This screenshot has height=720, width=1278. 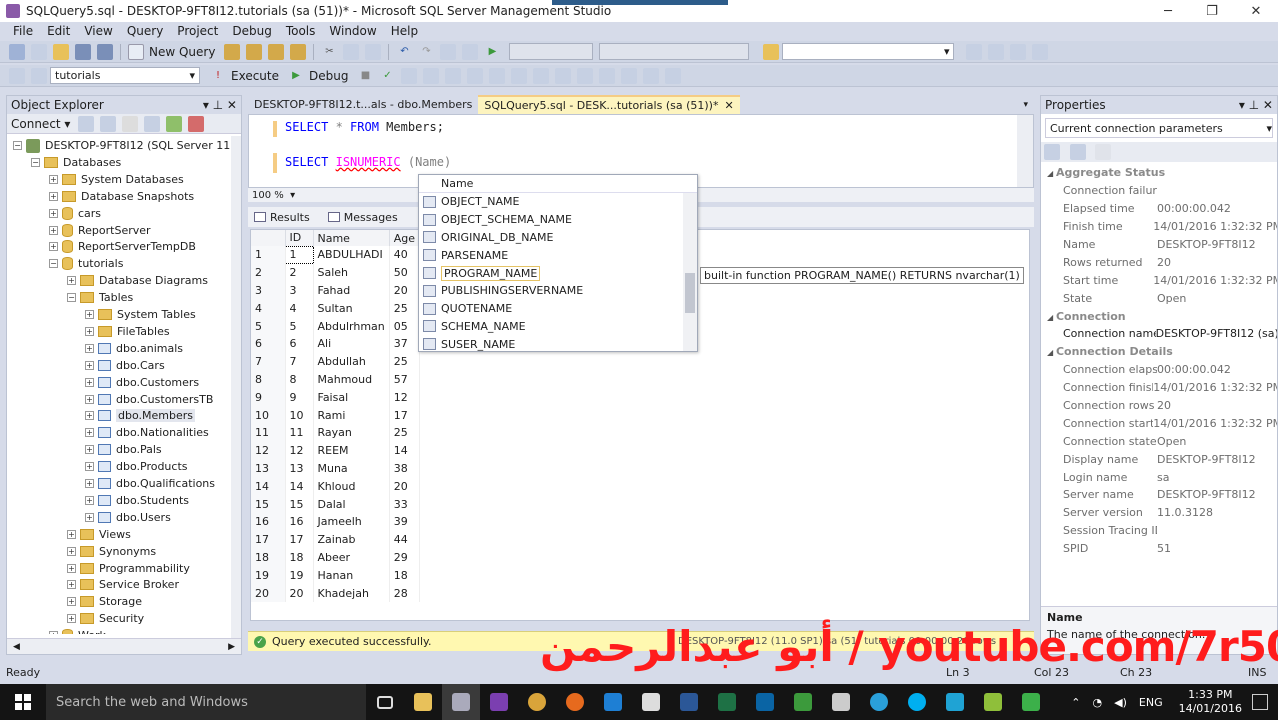 What do you see at coordinates (137, 500) in the screenshot?
I see `tree-node: + dbo.Students` at bounding box center [137, 500].